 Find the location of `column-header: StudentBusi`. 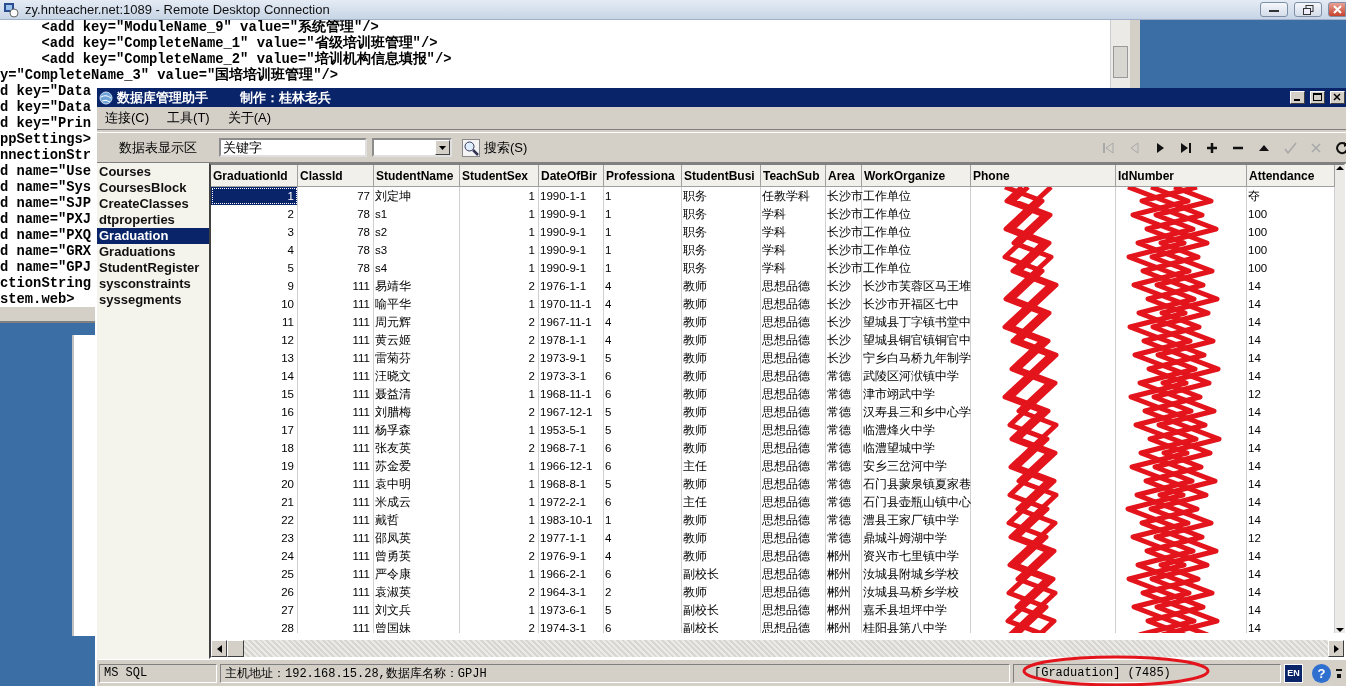

column-header: StudentBusi is located at coordinates (721, 176).